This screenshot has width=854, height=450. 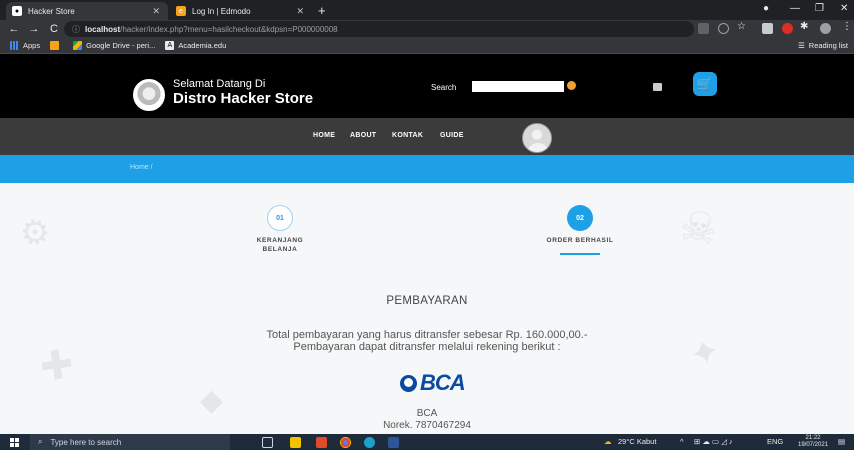 What do you see at coordinates (427, 169) in the screenshot?
I see `breadcrumb-bar: Home /` at bounding box center [427, 169].